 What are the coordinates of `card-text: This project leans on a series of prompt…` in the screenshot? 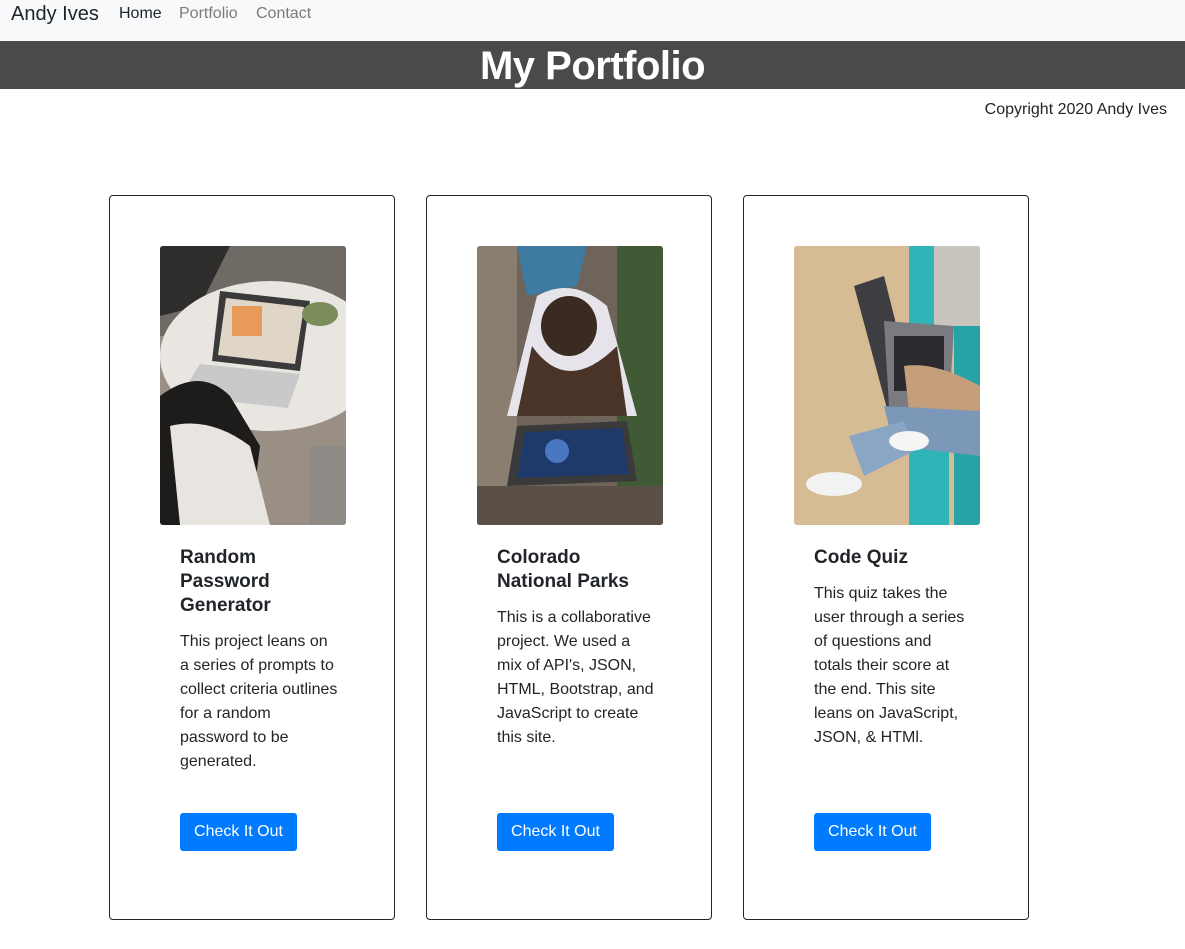 It's located at (259, 701).